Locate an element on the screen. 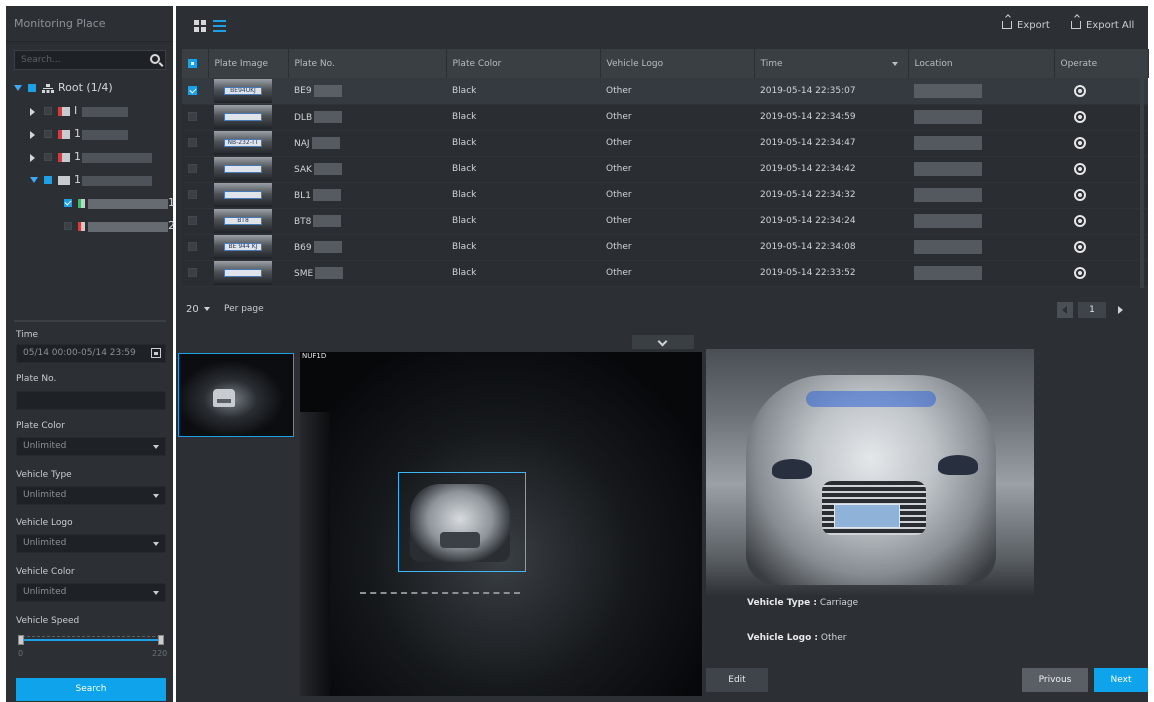 This screenshot has height=702, width=1154. vehicle-type-select: Unlimited is located at coordinates (91, 495).